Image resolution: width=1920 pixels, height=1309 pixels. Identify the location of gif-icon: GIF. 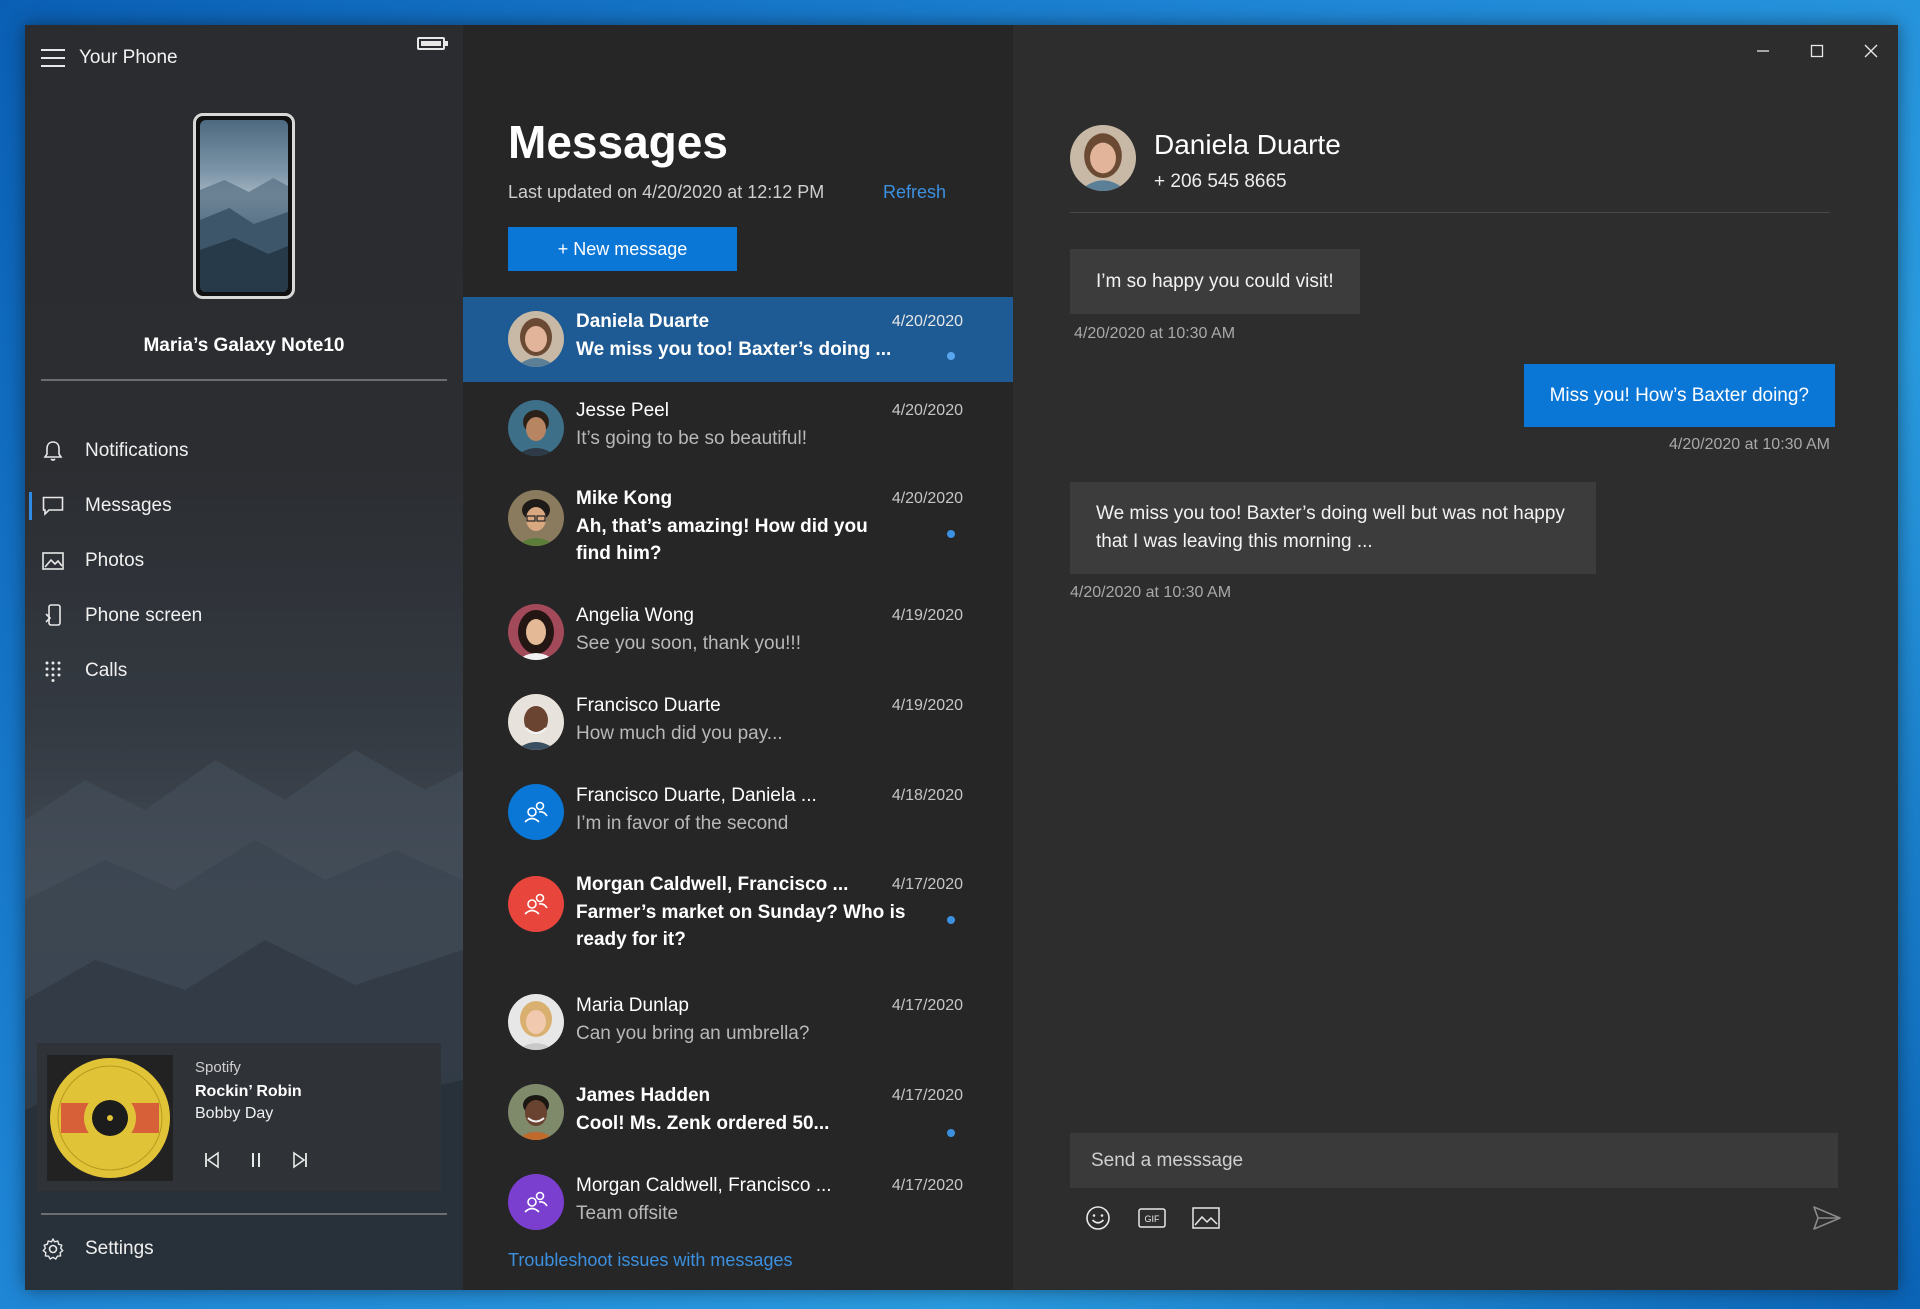
(1152, 1218).